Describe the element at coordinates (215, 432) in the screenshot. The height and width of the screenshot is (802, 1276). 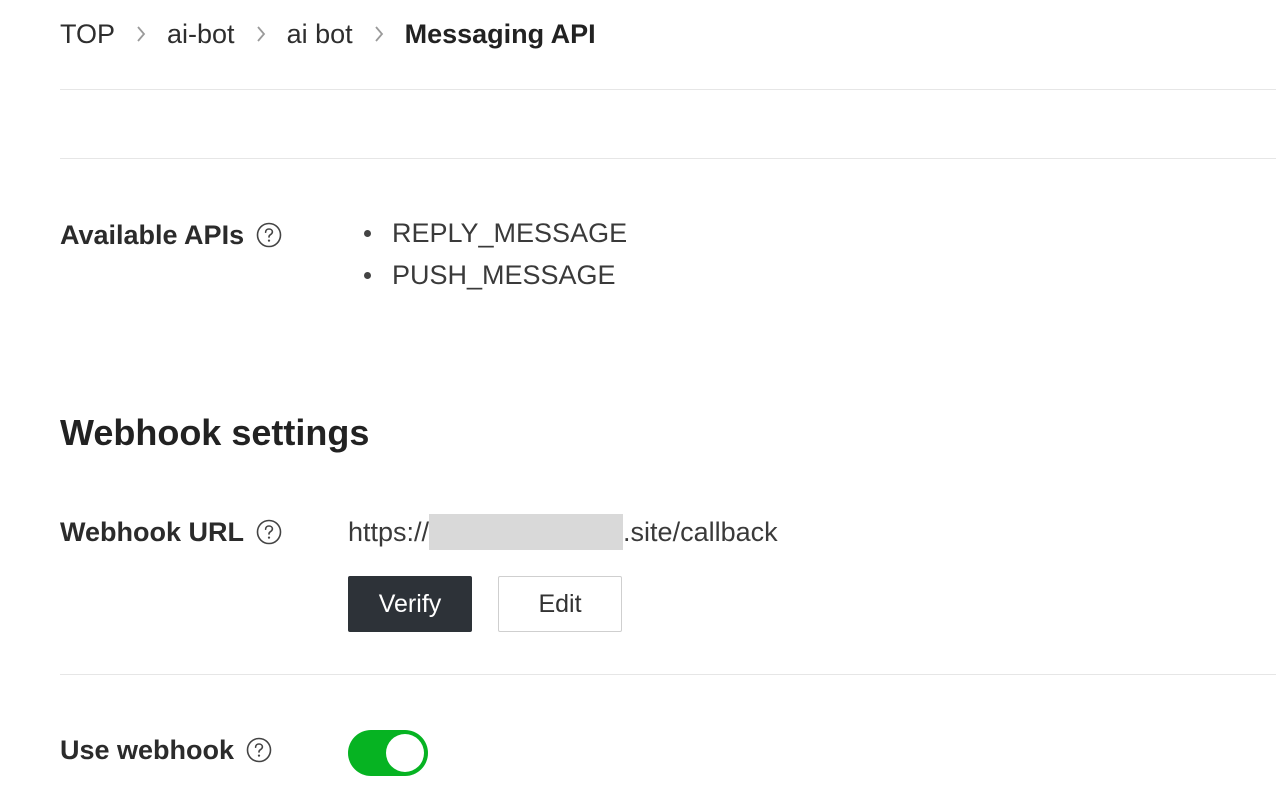
I see `section-title: Webhook settings` at that location.